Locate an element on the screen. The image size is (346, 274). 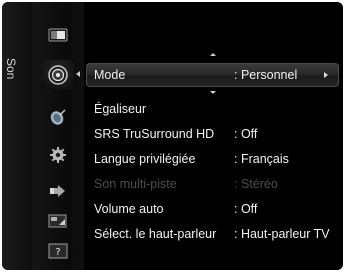
picture-icon is located at coordinates (58, 35).